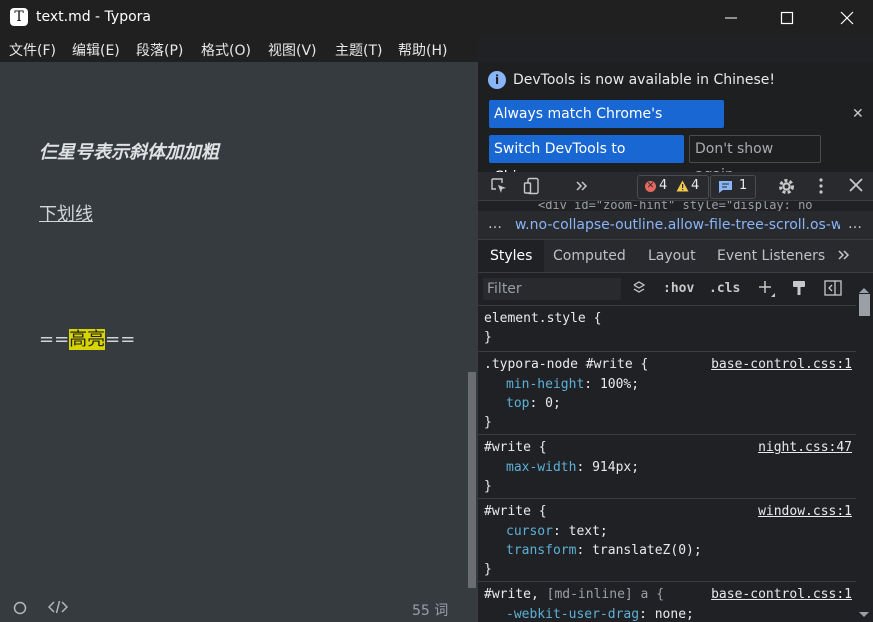 Image resolution: width=873 pixels, height=622 pixels. Describe the element at coordinates (557, 531) in the screenshot. I see `style-declaration: cursor: text;` at that location.